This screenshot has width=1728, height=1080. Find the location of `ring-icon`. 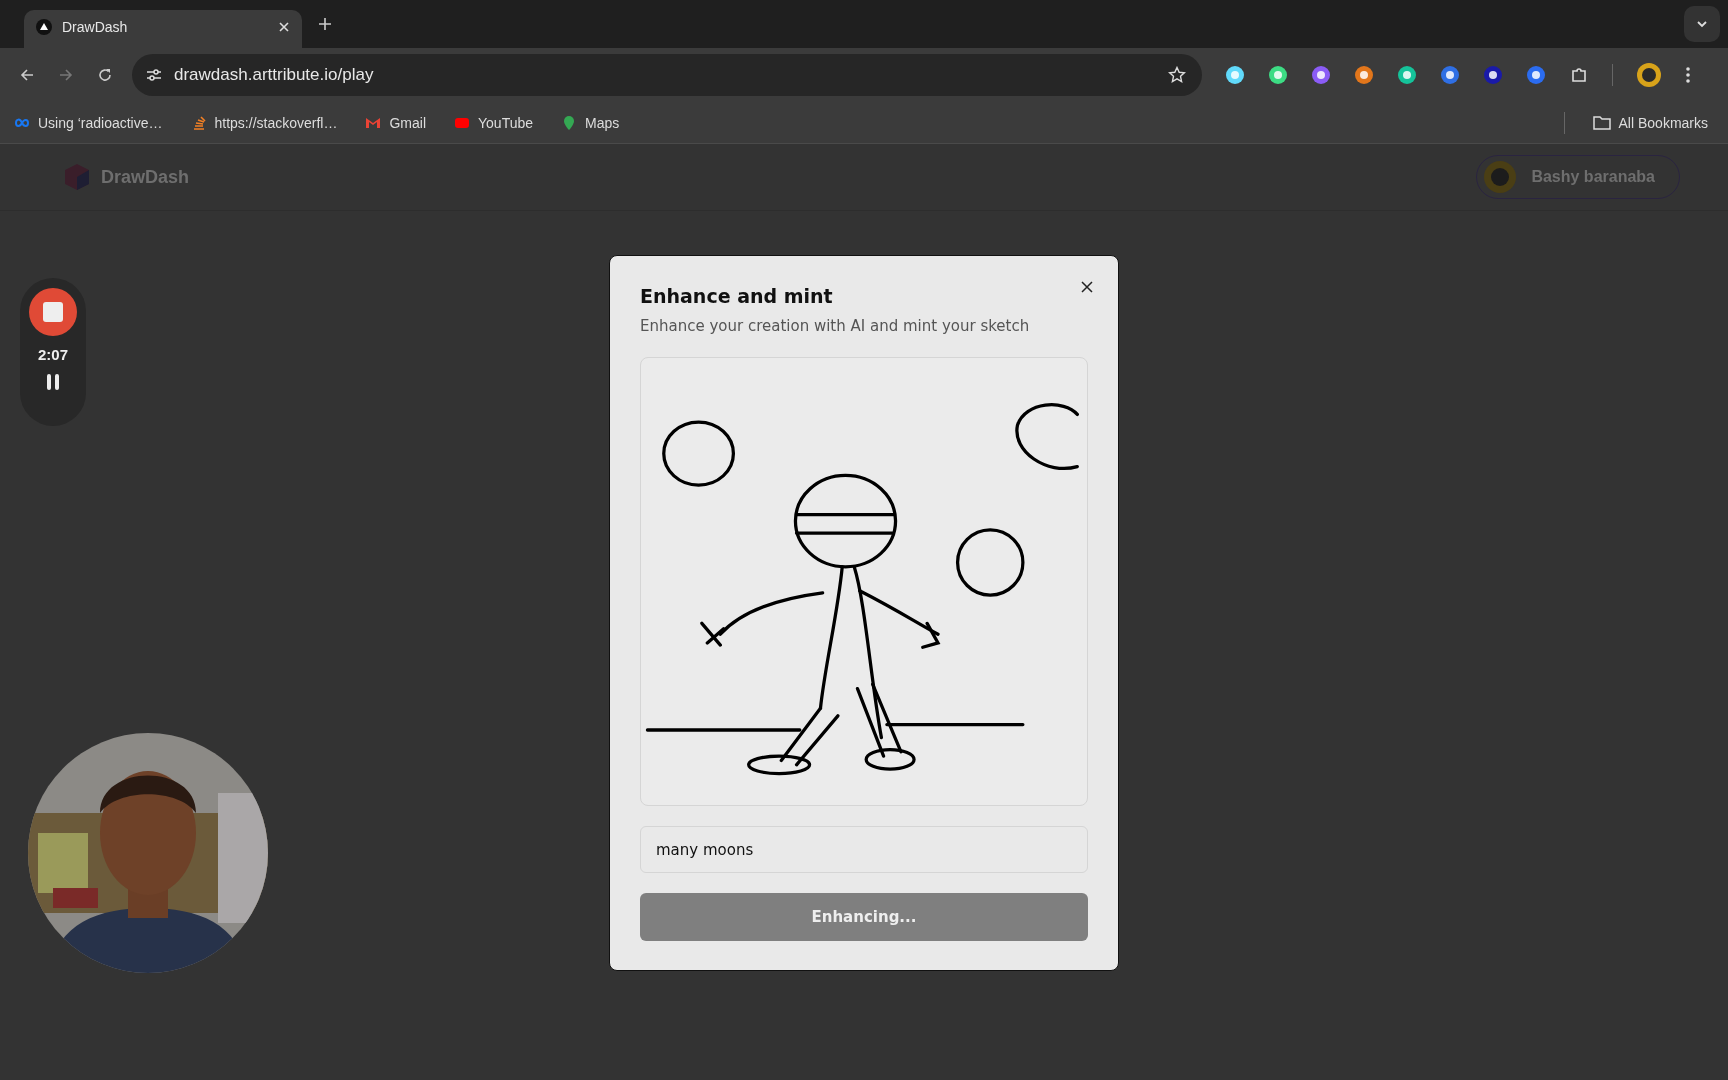

ring-icon is located at coordinates (1278, 75).